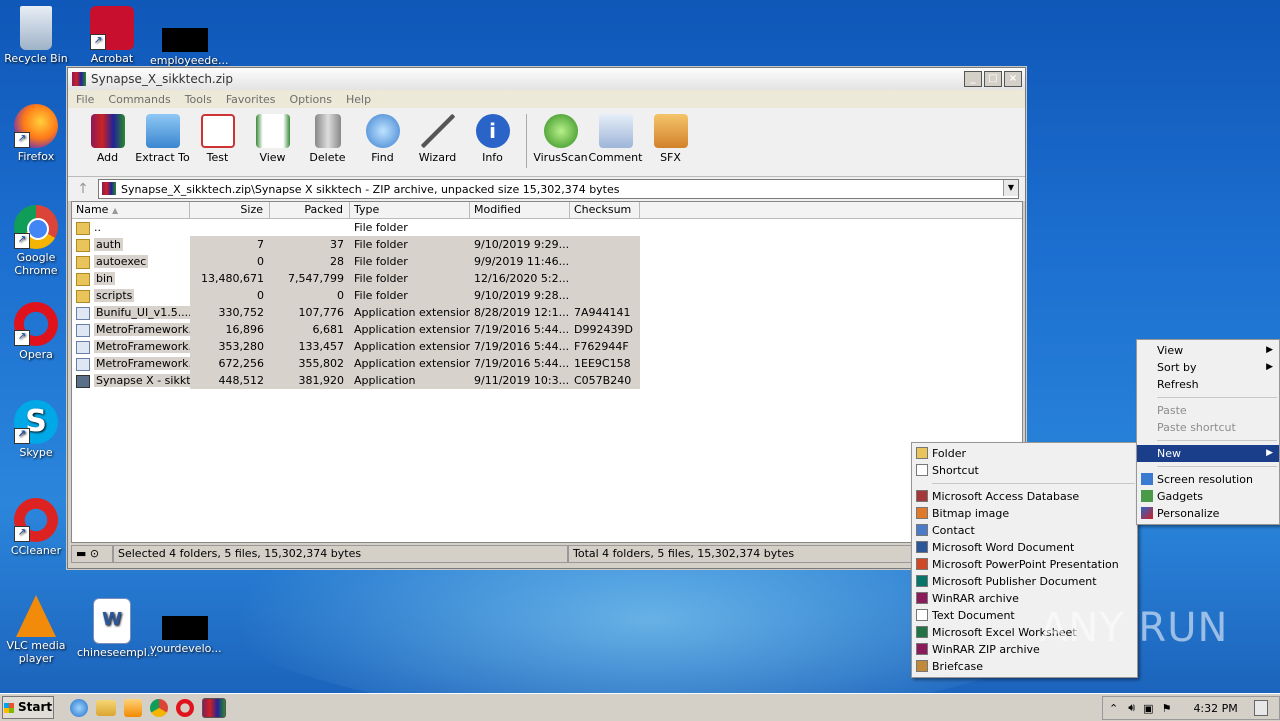 Image resolution: width=1280 pixels, height=721 pixels. I want to click on column-modified: Modified, so click(520, 210).